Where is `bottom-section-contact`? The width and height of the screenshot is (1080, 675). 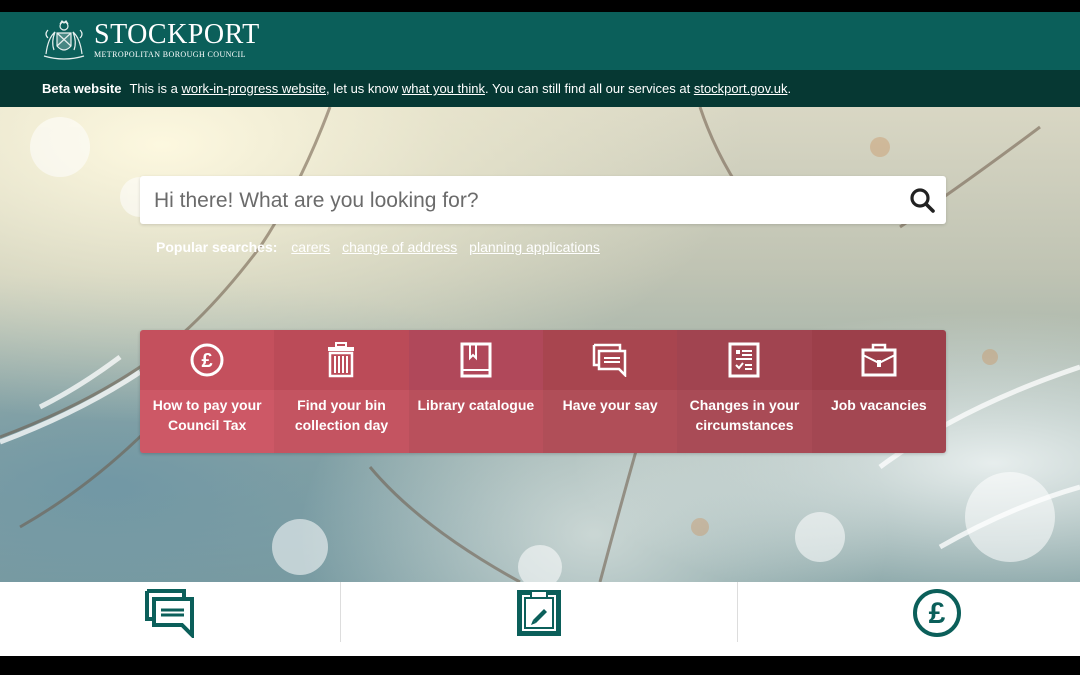 bottom-section-contact is located at coordinates (170, 613).